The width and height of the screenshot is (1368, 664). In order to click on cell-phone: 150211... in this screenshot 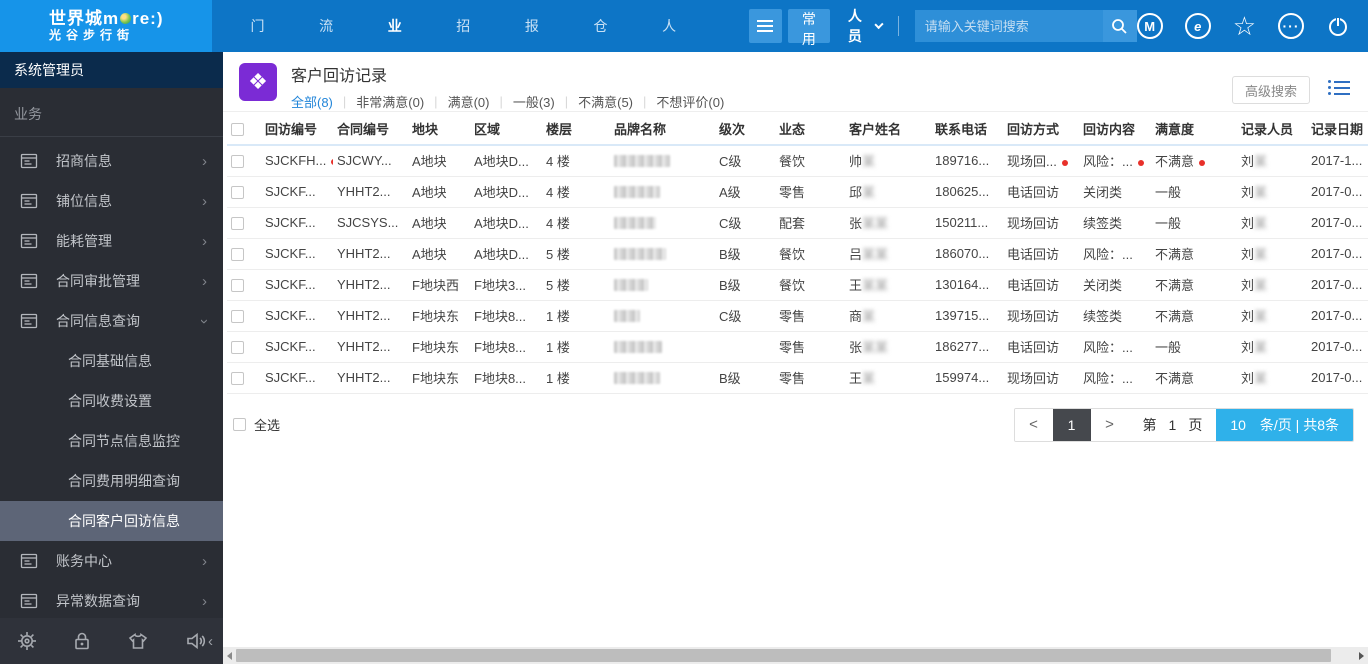, I will do `click(967, 223)`.